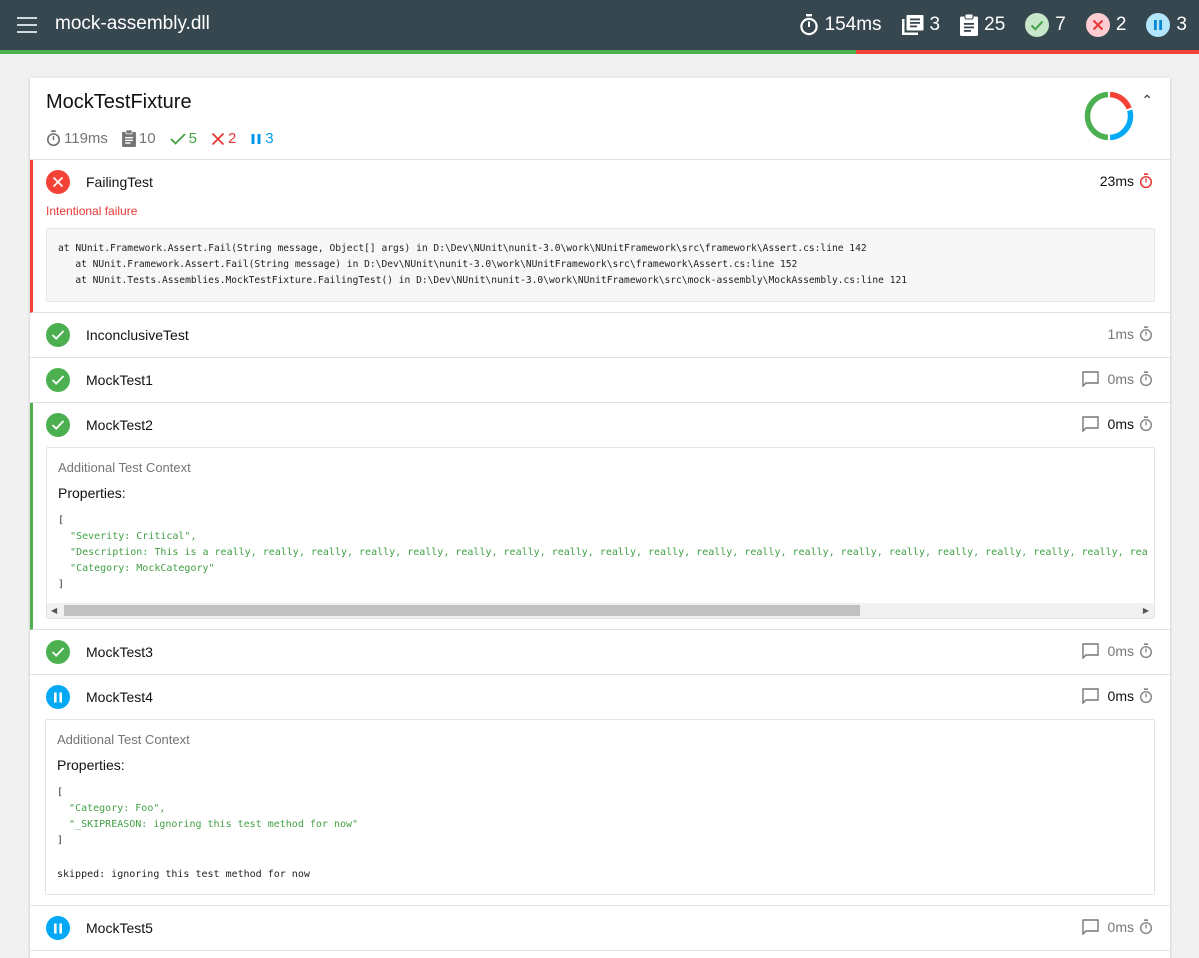 Image resolution: width=1199 pixels, height=958 pixels. I want to click on test-row: MockTest2 0ms, so click(601, 425).